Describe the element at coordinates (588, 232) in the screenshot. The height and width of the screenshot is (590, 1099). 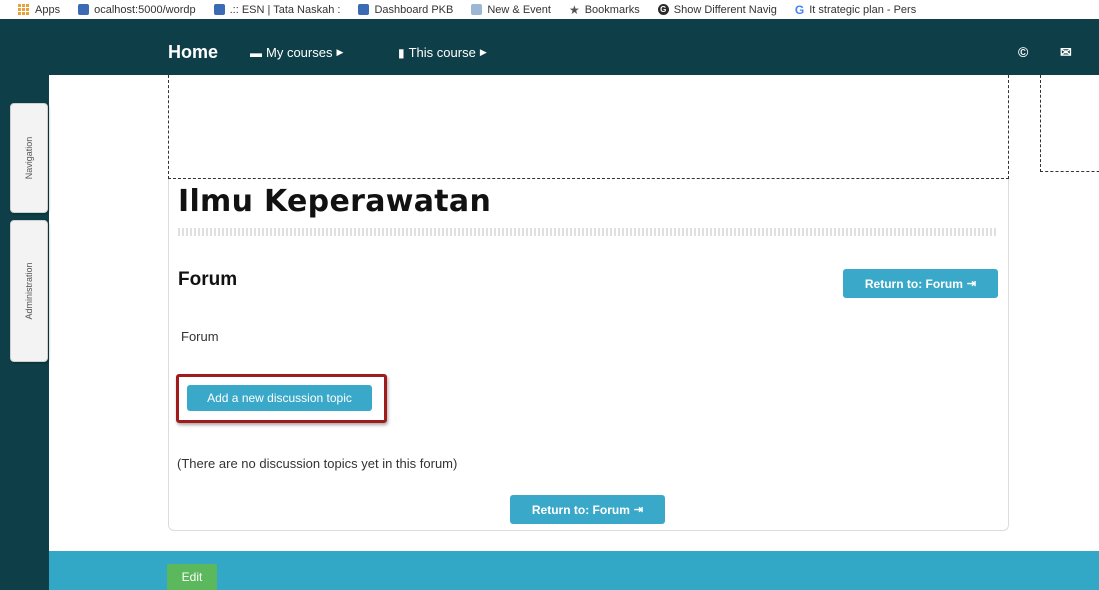
I see `title-divider` at that location.